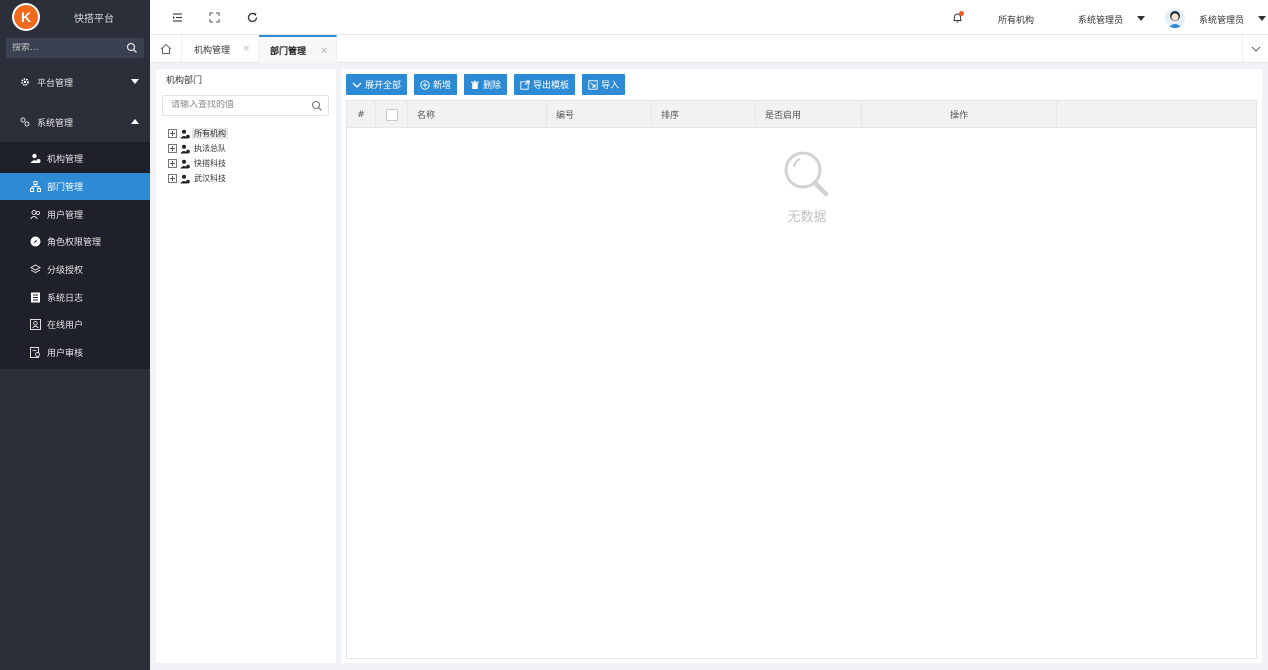 Image resolution: width=1268 pixels, height=670 pixels. I want to click on tree-node: 执法总队, so click(198, 148).